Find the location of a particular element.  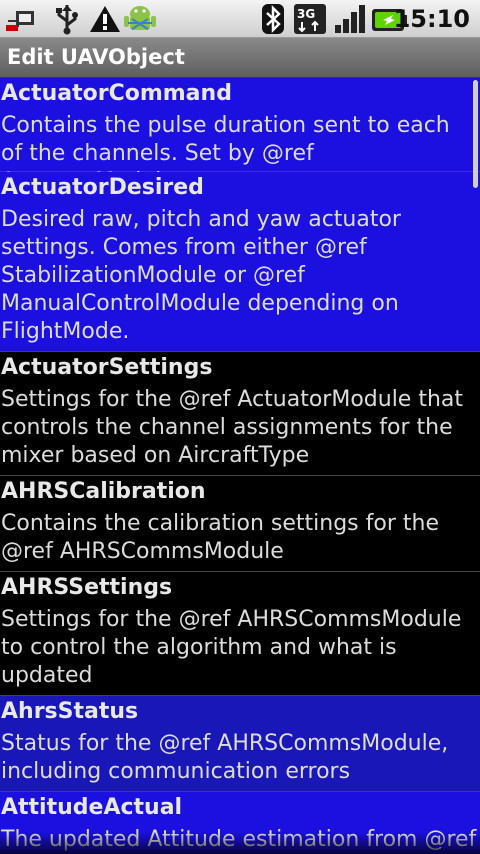

scrollbar is located at coordinates (475, 134).